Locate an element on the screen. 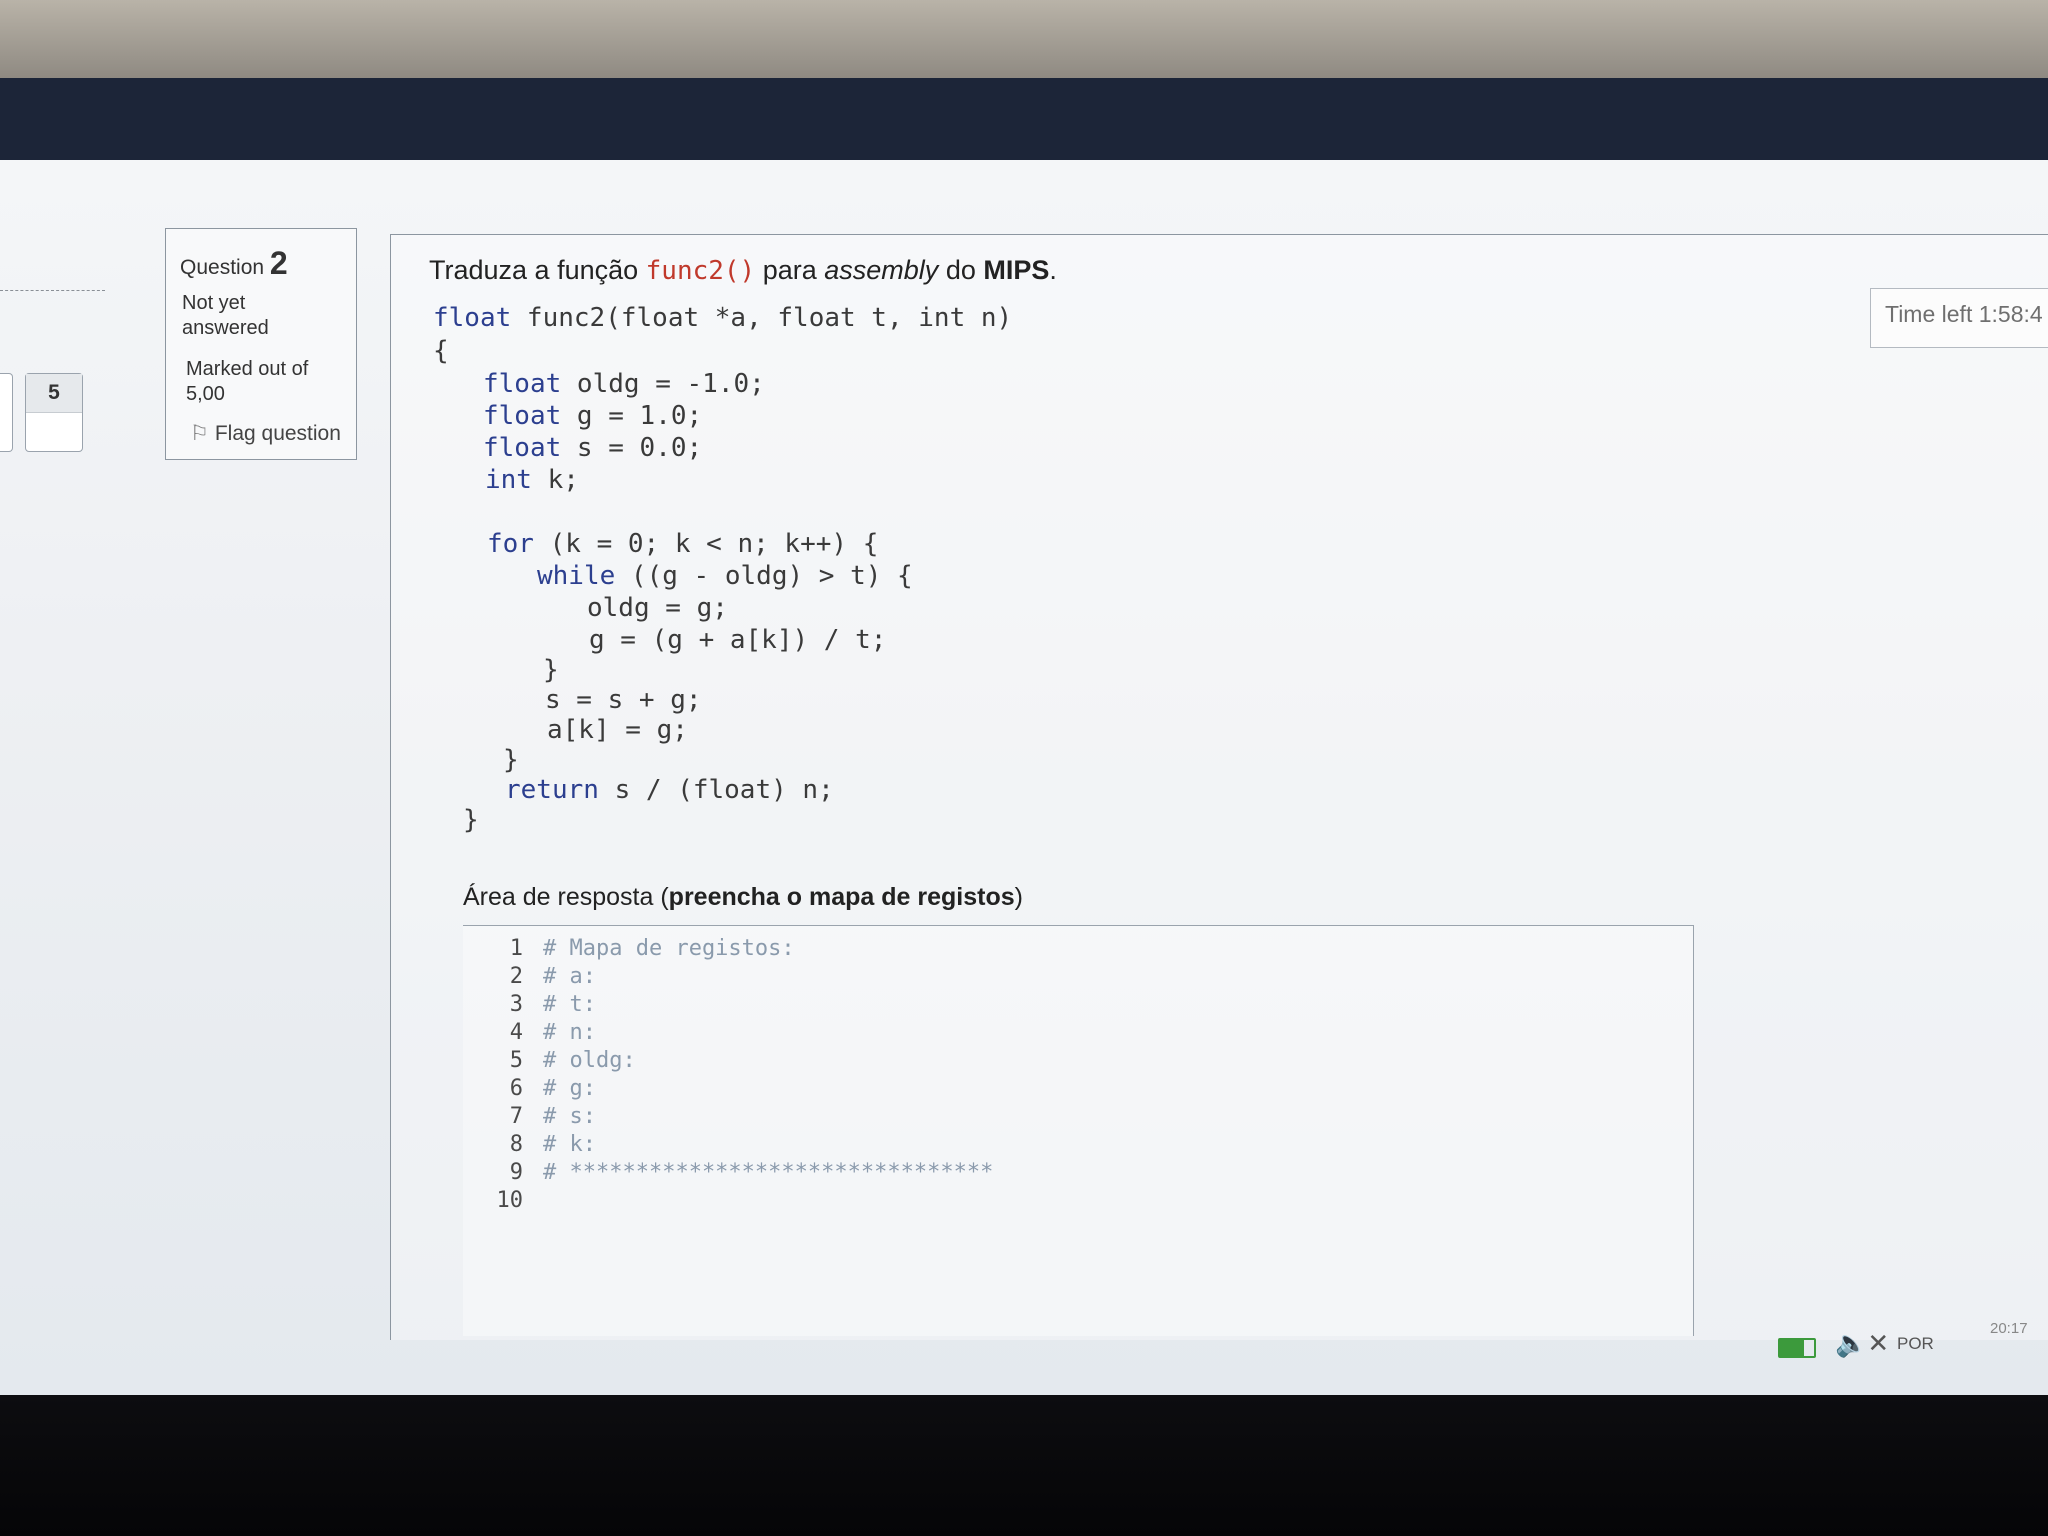  marks-value: 5,00 is located at coordinates (205, 394).